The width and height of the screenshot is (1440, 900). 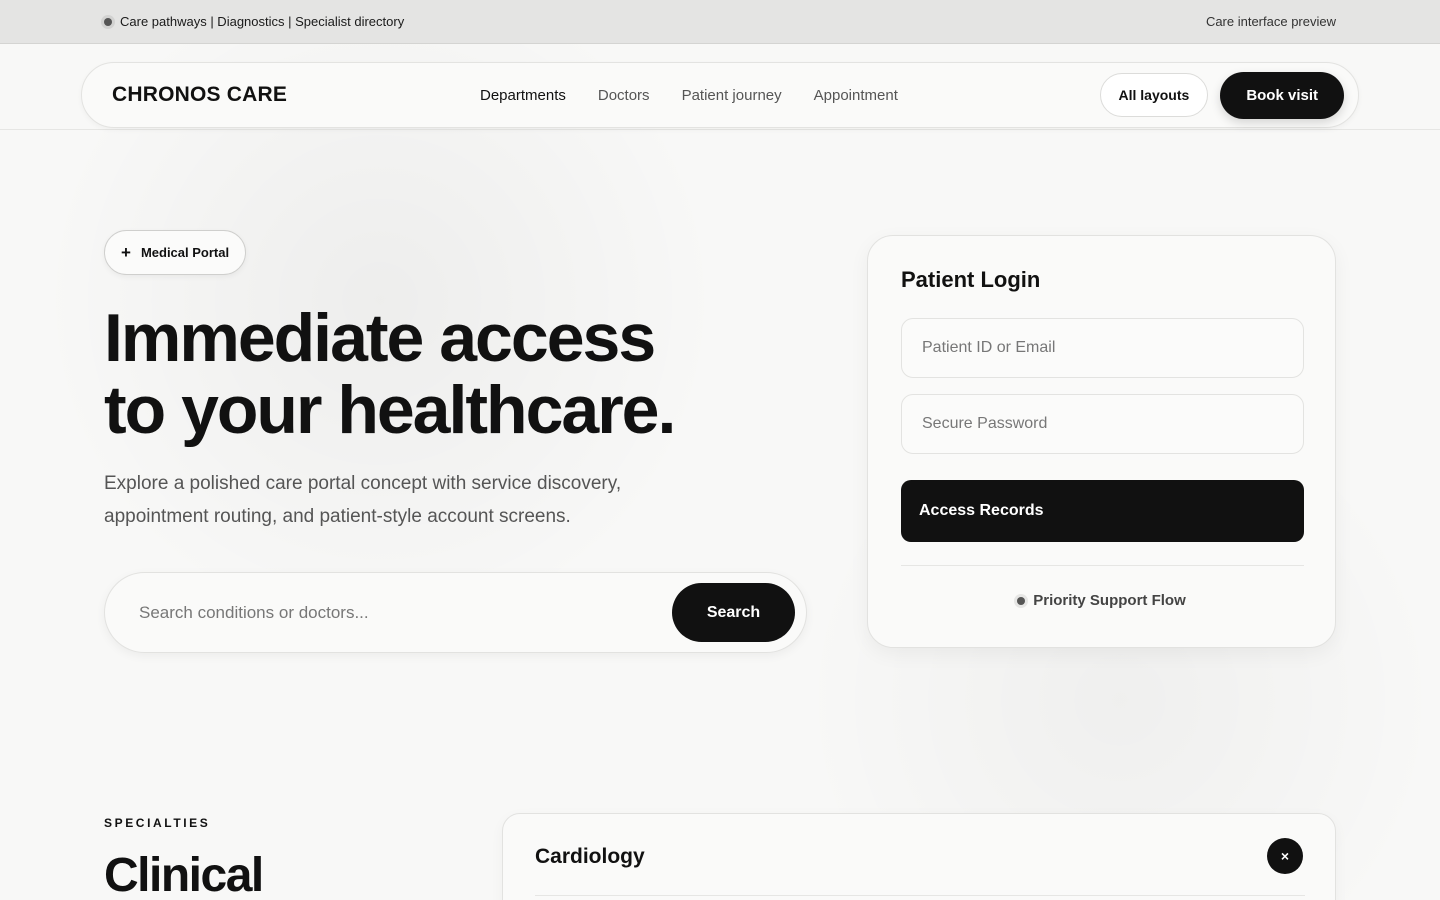 What do you see at coordinates (1154, 95) in the screenshot?
I see `all-layouts-button: All layouts` at bounding box center [1154, 95].